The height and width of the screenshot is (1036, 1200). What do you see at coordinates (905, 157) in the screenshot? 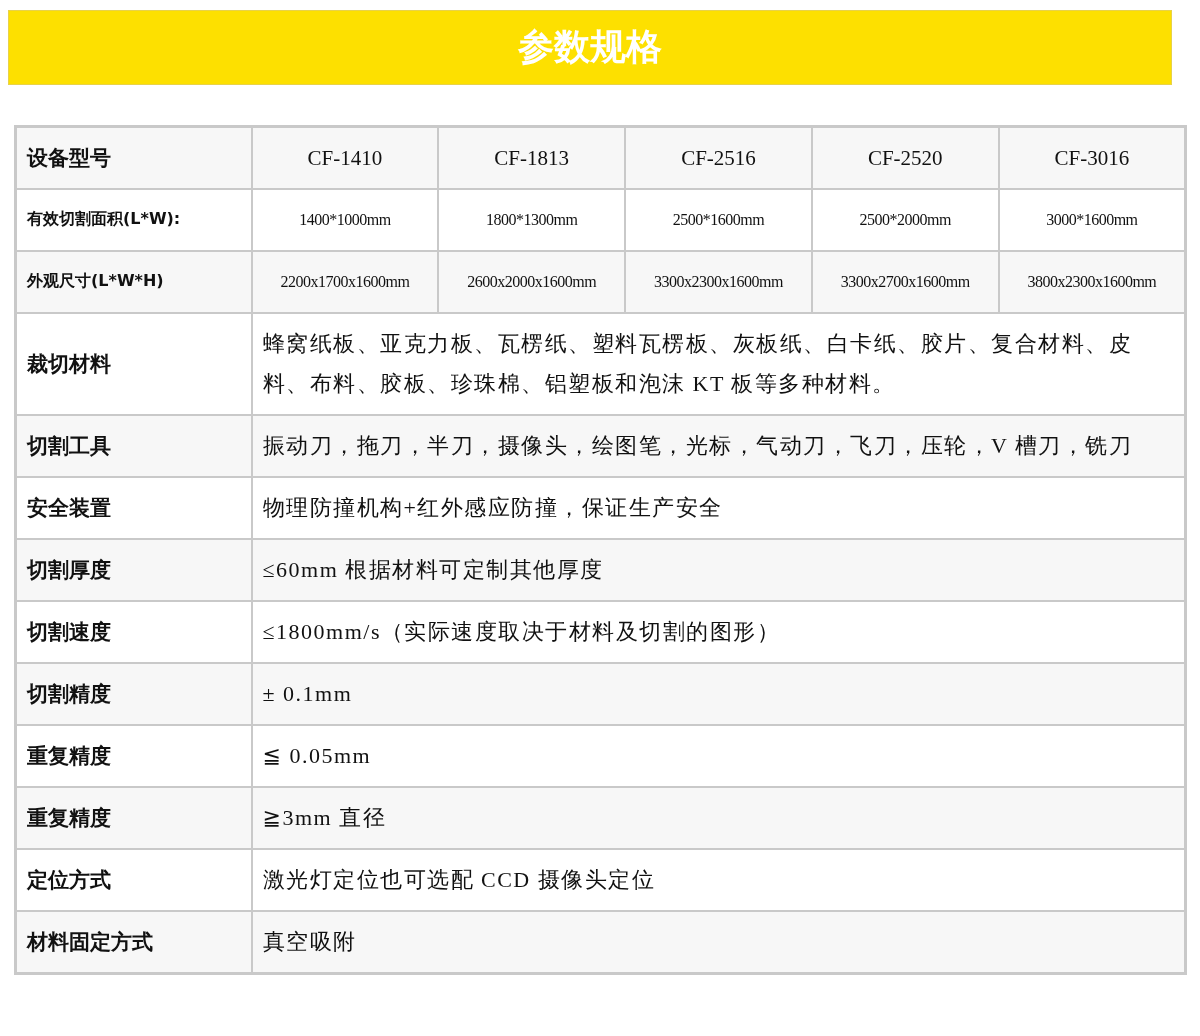
I see `model-name: CF-2520` at bounding box center [905, 157].